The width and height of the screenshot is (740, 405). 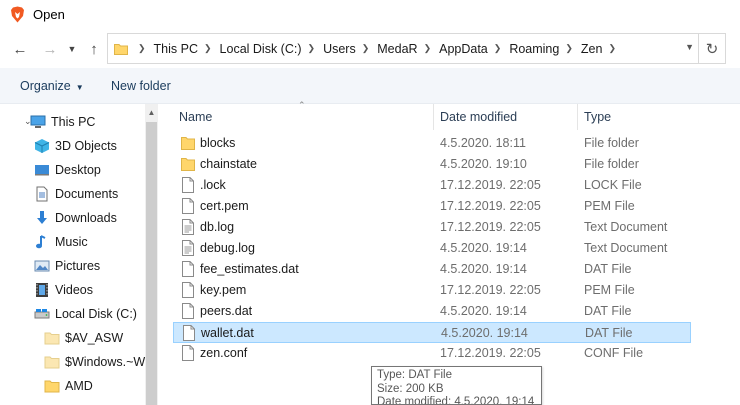 I want to click on file-row: .lock 17.12.2019. 22:05 LOCK File, so click(x=432, y=185).